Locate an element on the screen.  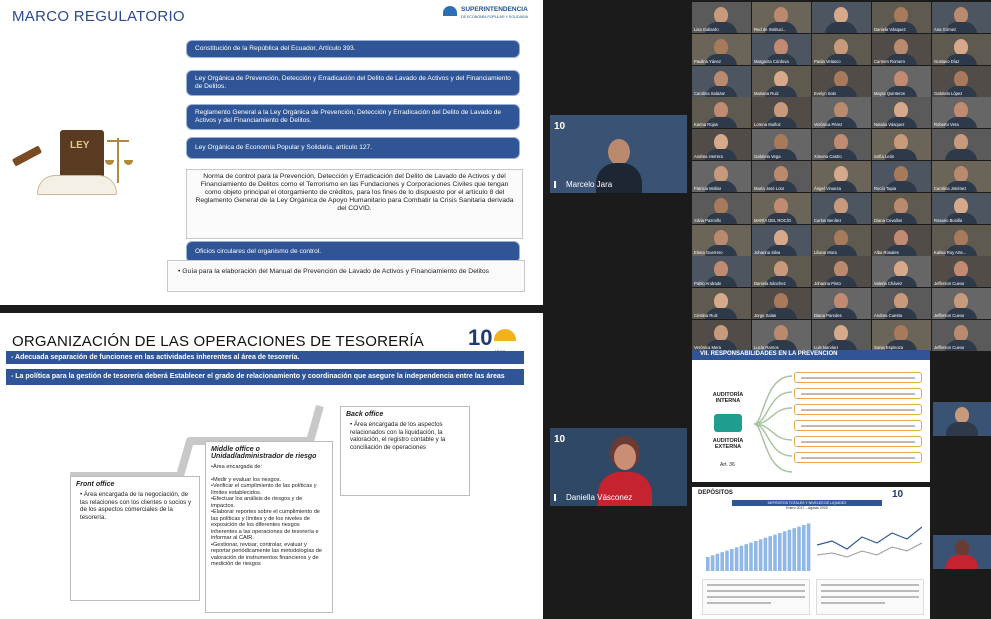
participant-tile: Carmen Romero is located at coordinates (901, 49).